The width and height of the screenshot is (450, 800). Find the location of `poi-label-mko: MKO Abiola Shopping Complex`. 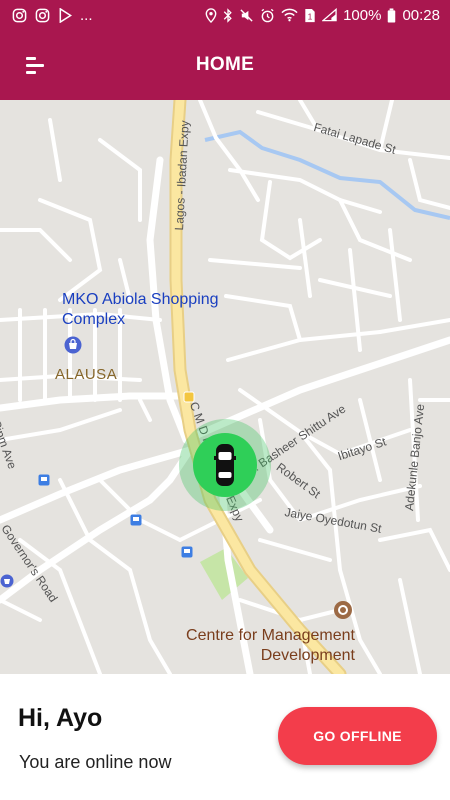

poi-label-mko: MKO Abiola Shopping Complex is located at coordinates (147, 310).